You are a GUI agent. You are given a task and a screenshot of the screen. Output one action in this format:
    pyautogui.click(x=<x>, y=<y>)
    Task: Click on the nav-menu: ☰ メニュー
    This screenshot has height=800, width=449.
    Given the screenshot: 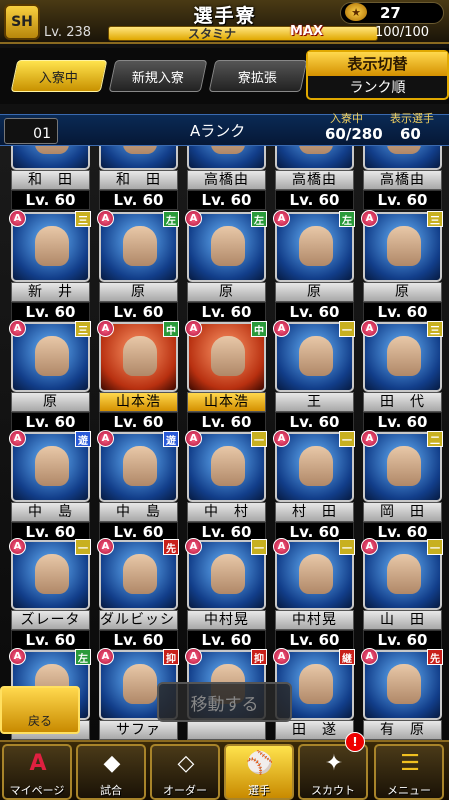 What is the action you would take?
    pyautogui.click(x=409, y=772)
    